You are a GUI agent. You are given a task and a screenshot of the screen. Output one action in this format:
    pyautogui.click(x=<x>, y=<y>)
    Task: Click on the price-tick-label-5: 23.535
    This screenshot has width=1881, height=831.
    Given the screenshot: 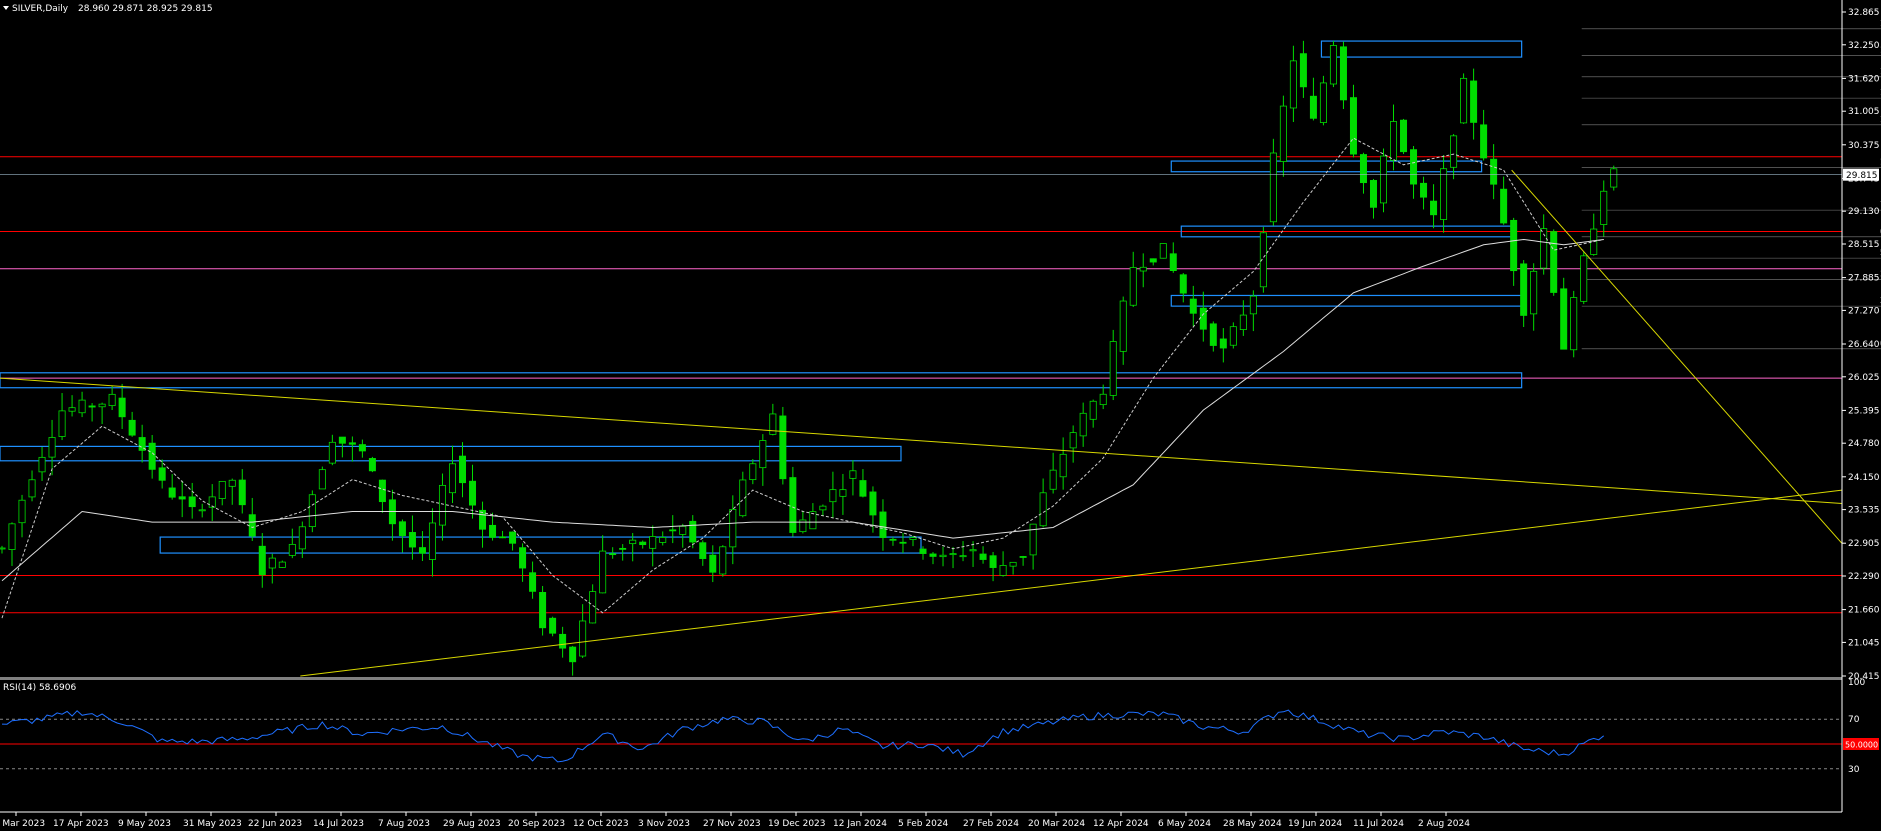 What is the action you would take?
    pyautogui.click(x=1864, y=511)
    